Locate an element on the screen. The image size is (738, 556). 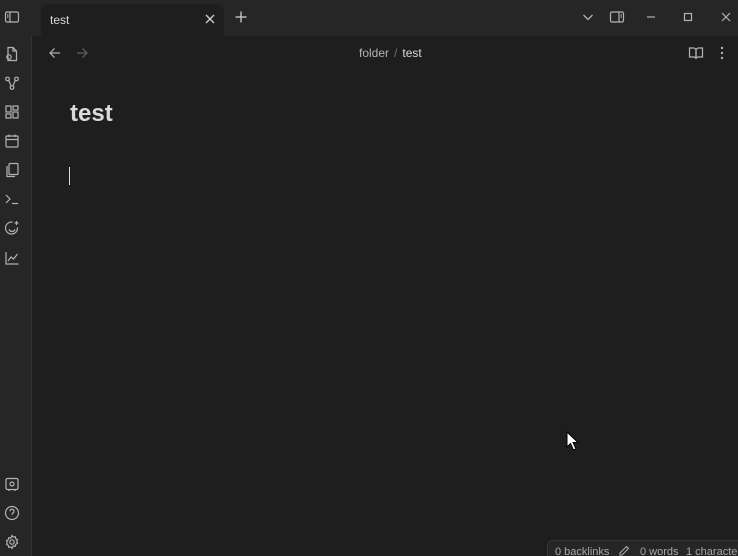
navigate-forward-button is located at coordinates (82, 53).